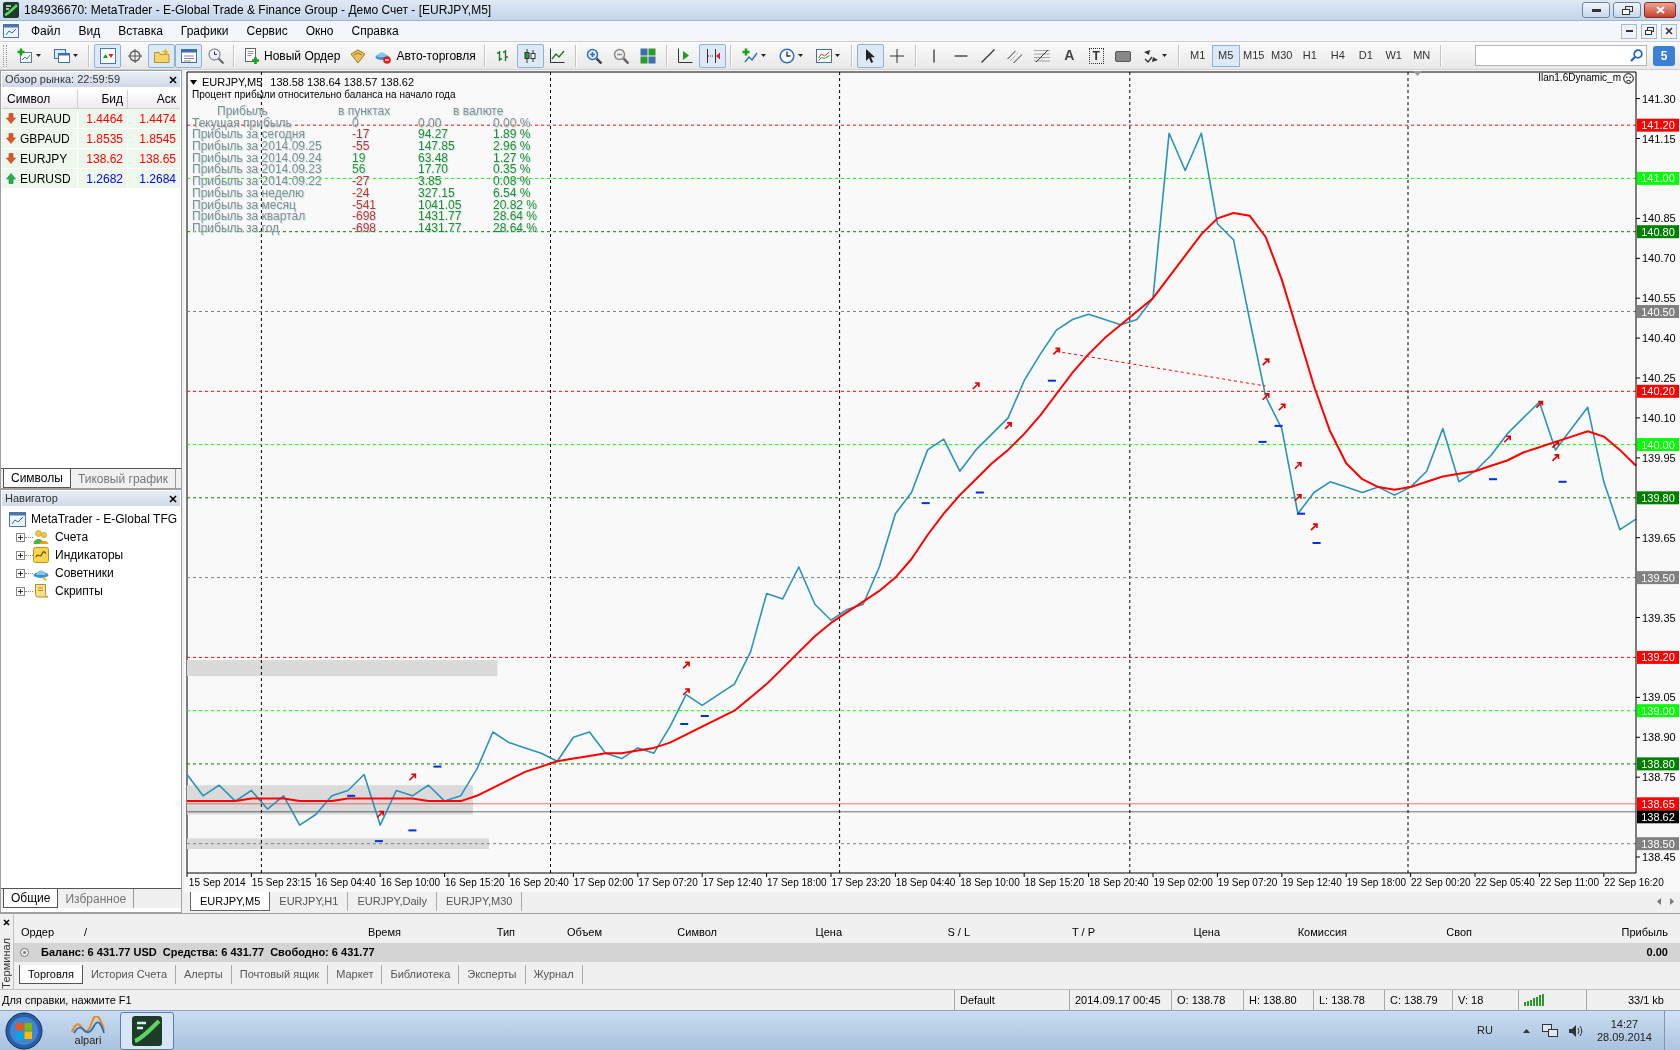  What do you see at coordinates (375, 31) in the screenshot?
I see `menu-item: Справка` at bounding box center [375, 31].